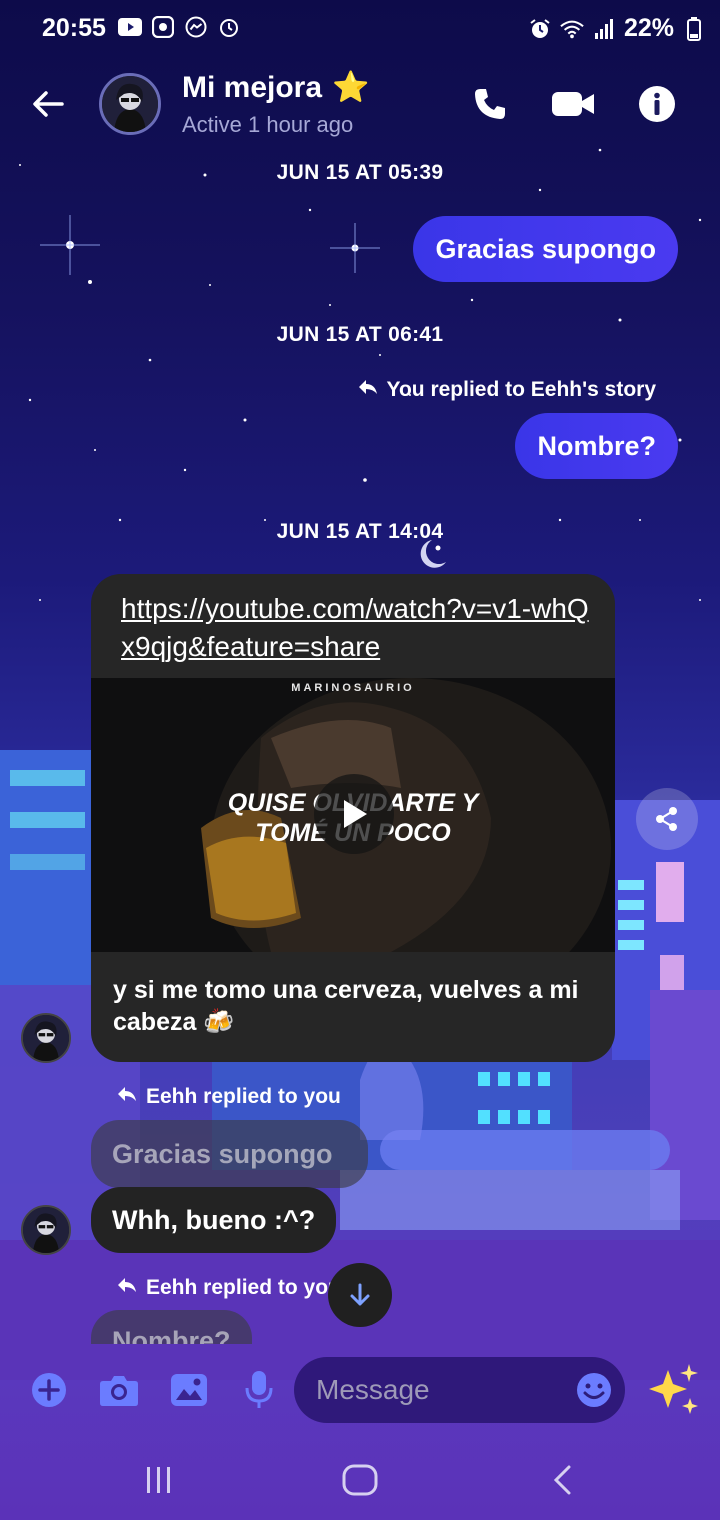 The height and width of the screenshot is (1520, 720). I want to click on battery-icon, so click(694, 28).